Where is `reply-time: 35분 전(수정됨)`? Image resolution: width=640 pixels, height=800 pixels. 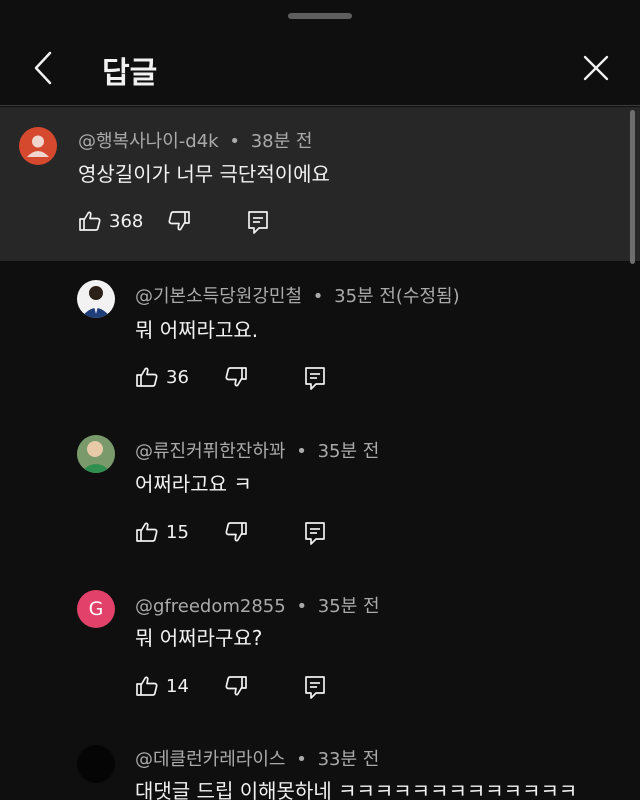
reply-time: 35분 전(수정됨) is located at coordinates (397, 296).